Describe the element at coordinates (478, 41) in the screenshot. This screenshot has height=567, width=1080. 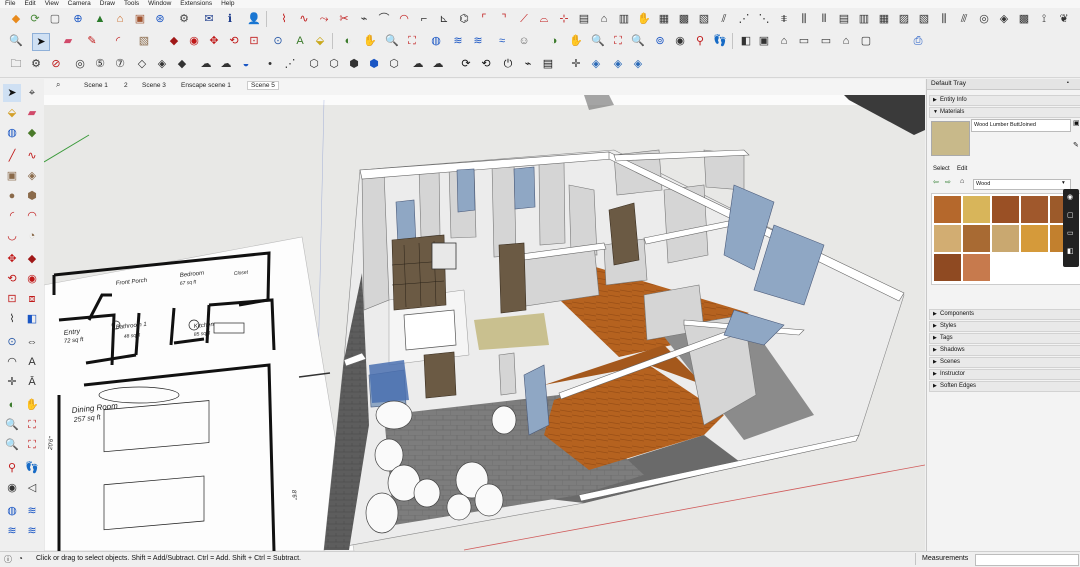
I see `stack-icon: ≋` at that location.